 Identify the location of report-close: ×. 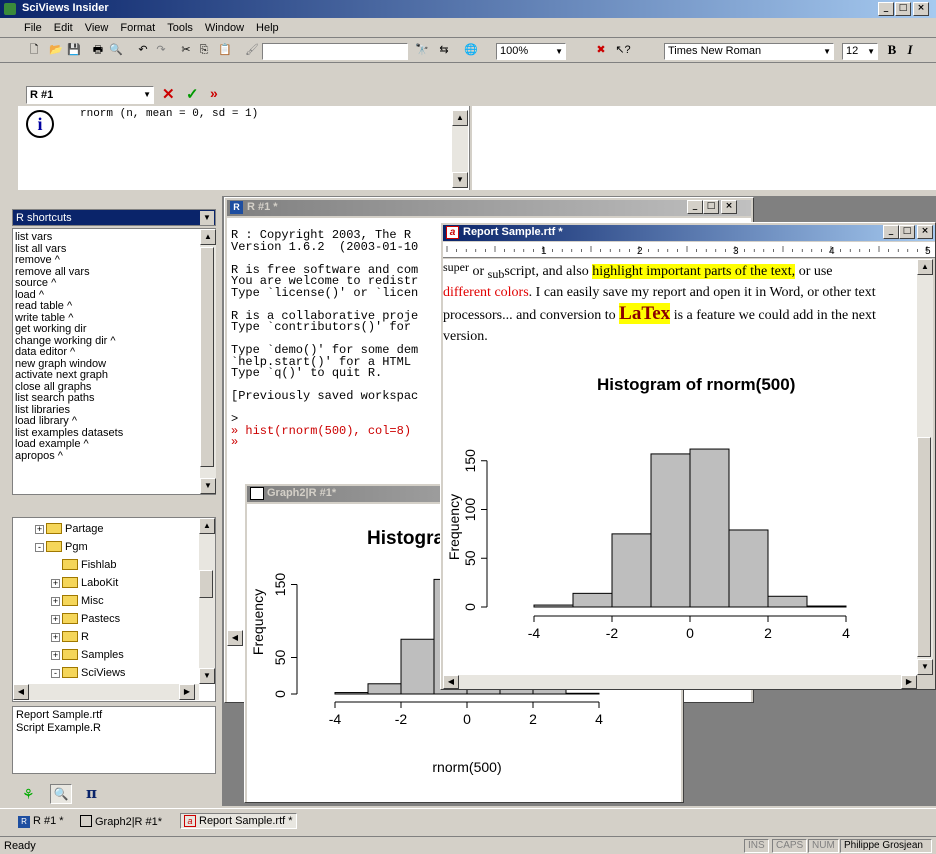
(925, 232).